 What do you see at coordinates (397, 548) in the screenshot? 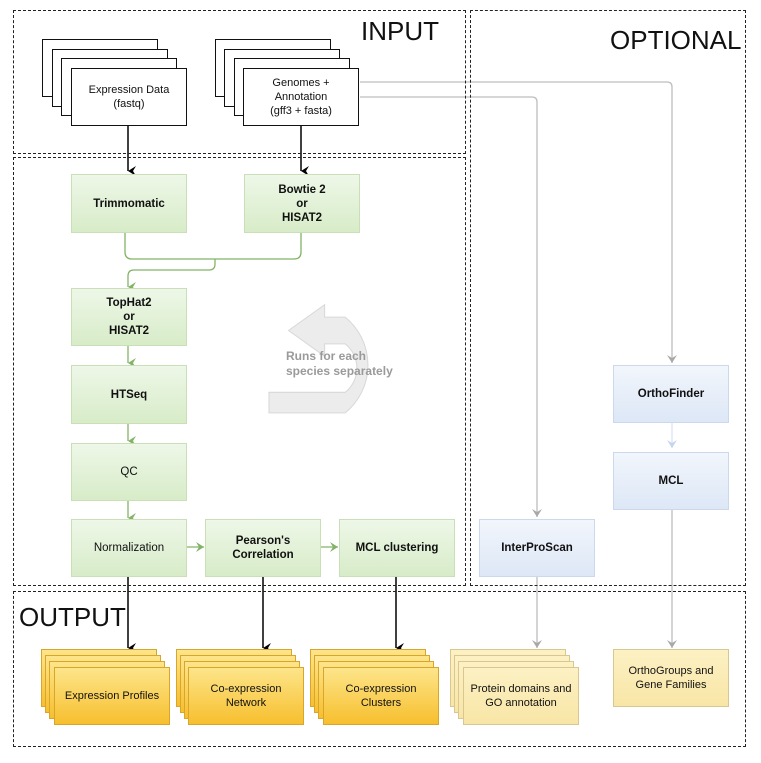
I see `mcl-clustering-step: MCL clustering` at bounding box center [397, 548].